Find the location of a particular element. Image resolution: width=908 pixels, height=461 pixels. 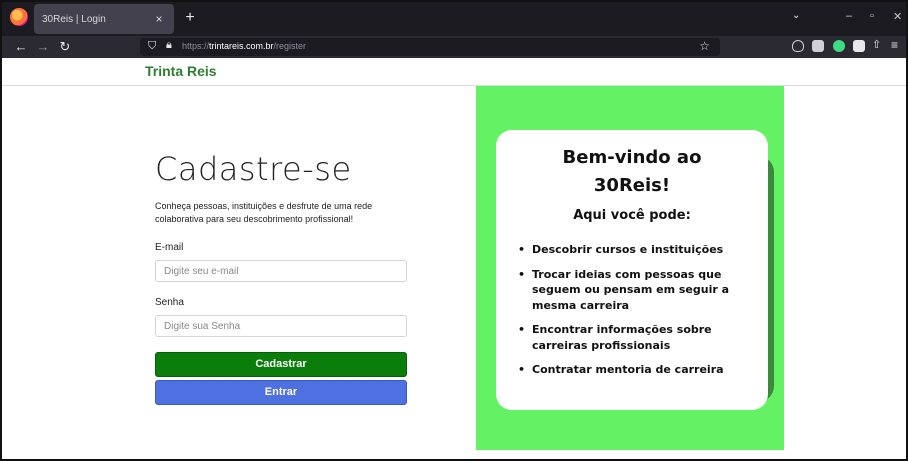

page-title: Cadastre-se is located at coordinates (253, 169).